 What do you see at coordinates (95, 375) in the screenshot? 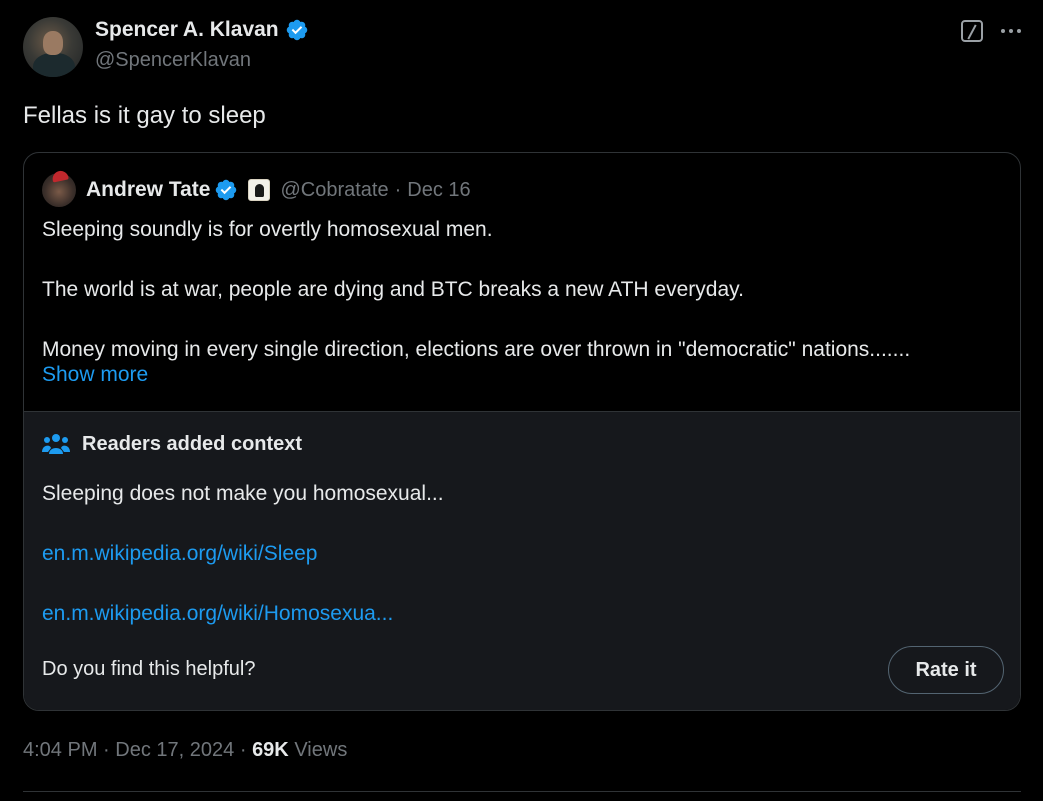
I see `show-more-link: Show more` at bounding box center [95, 375].